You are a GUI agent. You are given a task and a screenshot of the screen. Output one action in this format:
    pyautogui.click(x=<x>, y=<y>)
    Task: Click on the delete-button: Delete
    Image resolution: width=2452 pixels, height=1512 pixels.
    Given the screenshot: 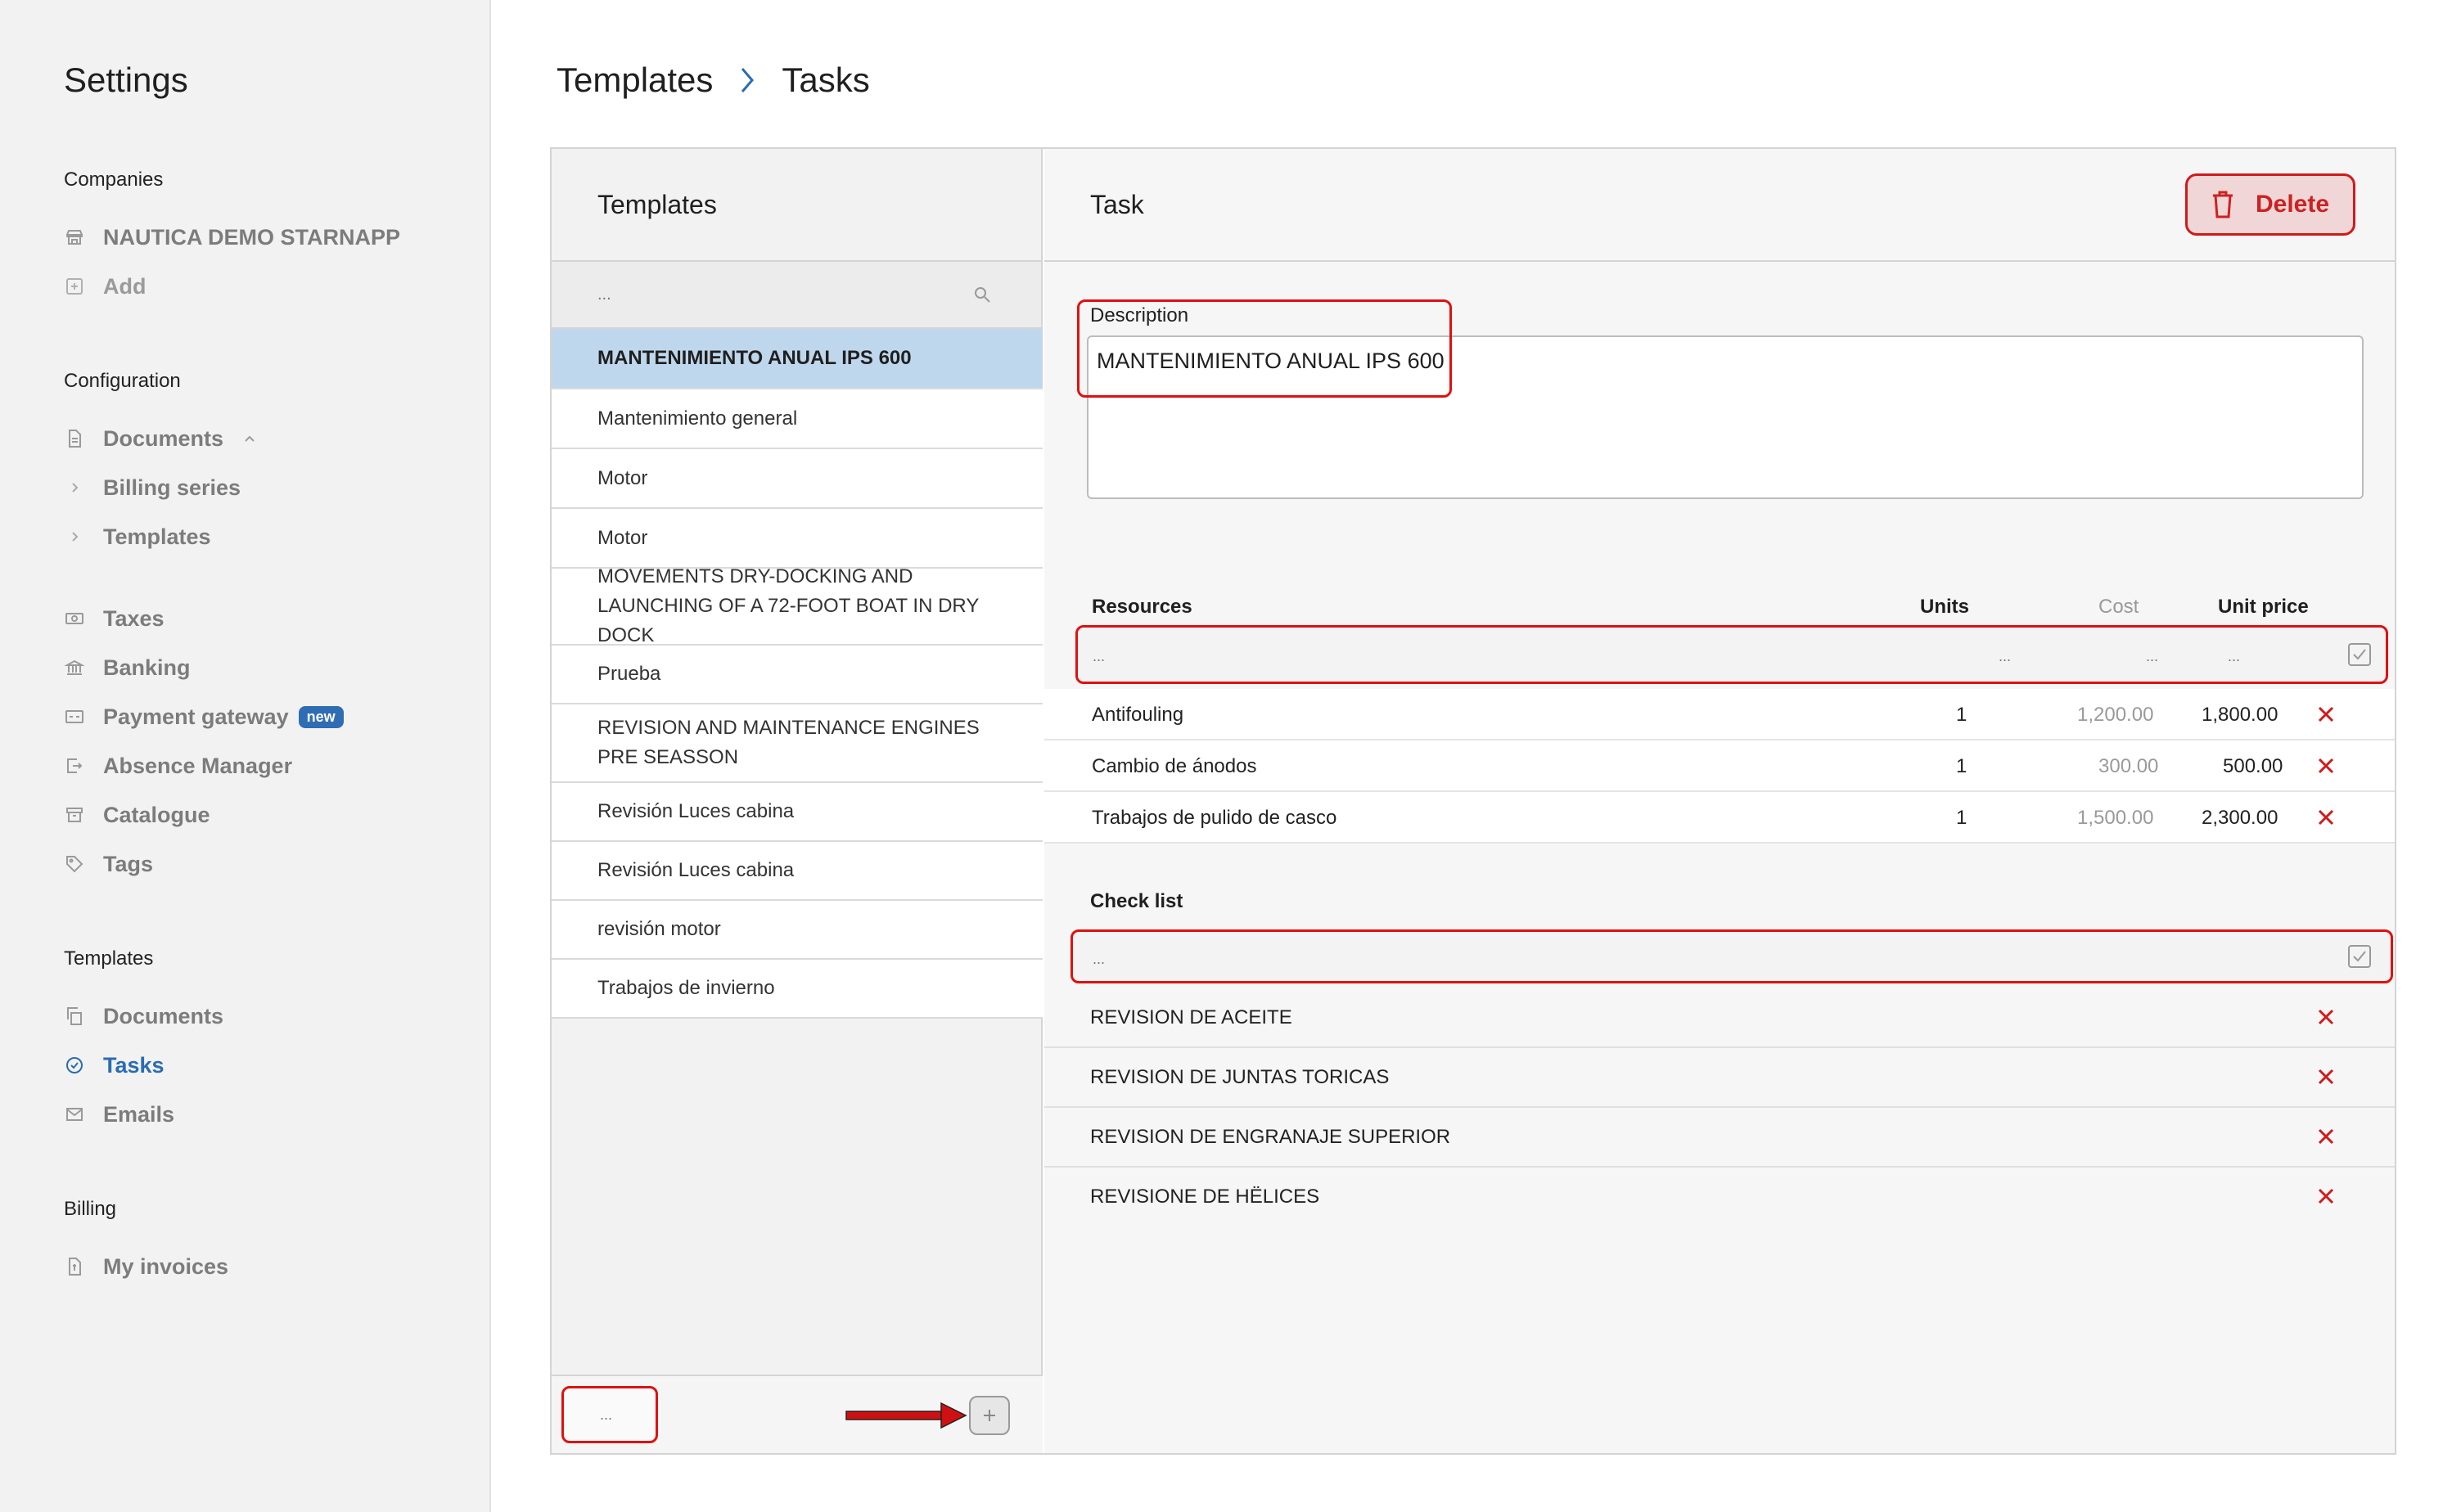 What is the action you would take?
    pyautogui.click(x=2270, y=205)
    